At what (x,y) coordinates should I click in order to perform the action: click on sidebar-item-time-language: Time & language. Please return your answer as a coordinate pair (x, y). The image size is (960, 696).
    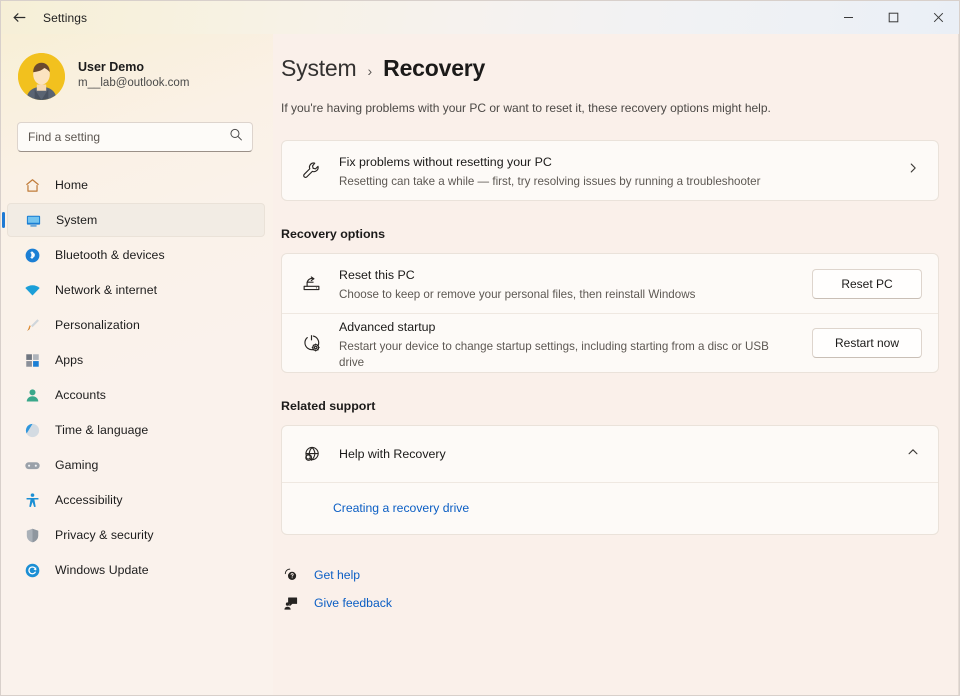
    Looking at the image, I should click on (136, 430).